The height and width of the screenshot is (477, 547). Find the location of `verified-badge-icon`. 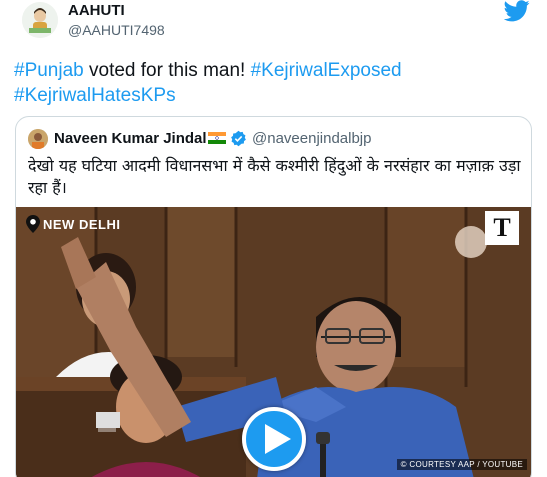

verified-badge-icon is located at coordinates (238, 138).